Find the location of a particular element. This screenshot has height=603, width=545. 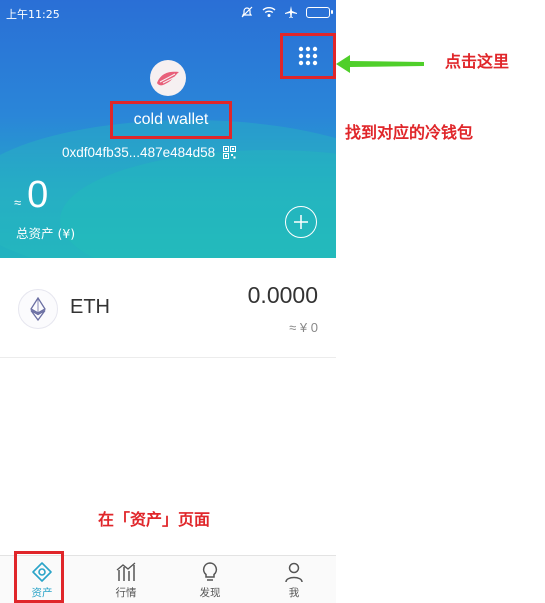

status-icons is located at coordinates (286, 12).